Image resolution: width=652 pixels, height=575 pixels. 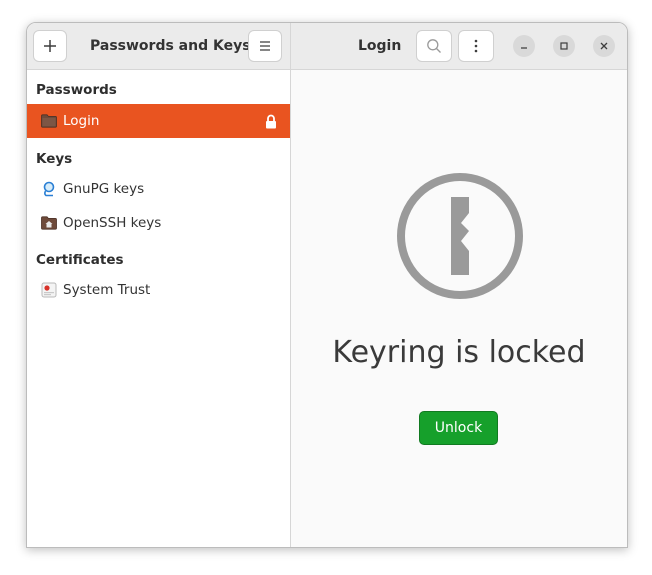 What do you see at coordinates (49, 223) in the screenshot?
I see `home-folder-icon` at bounding box center [49, 223].